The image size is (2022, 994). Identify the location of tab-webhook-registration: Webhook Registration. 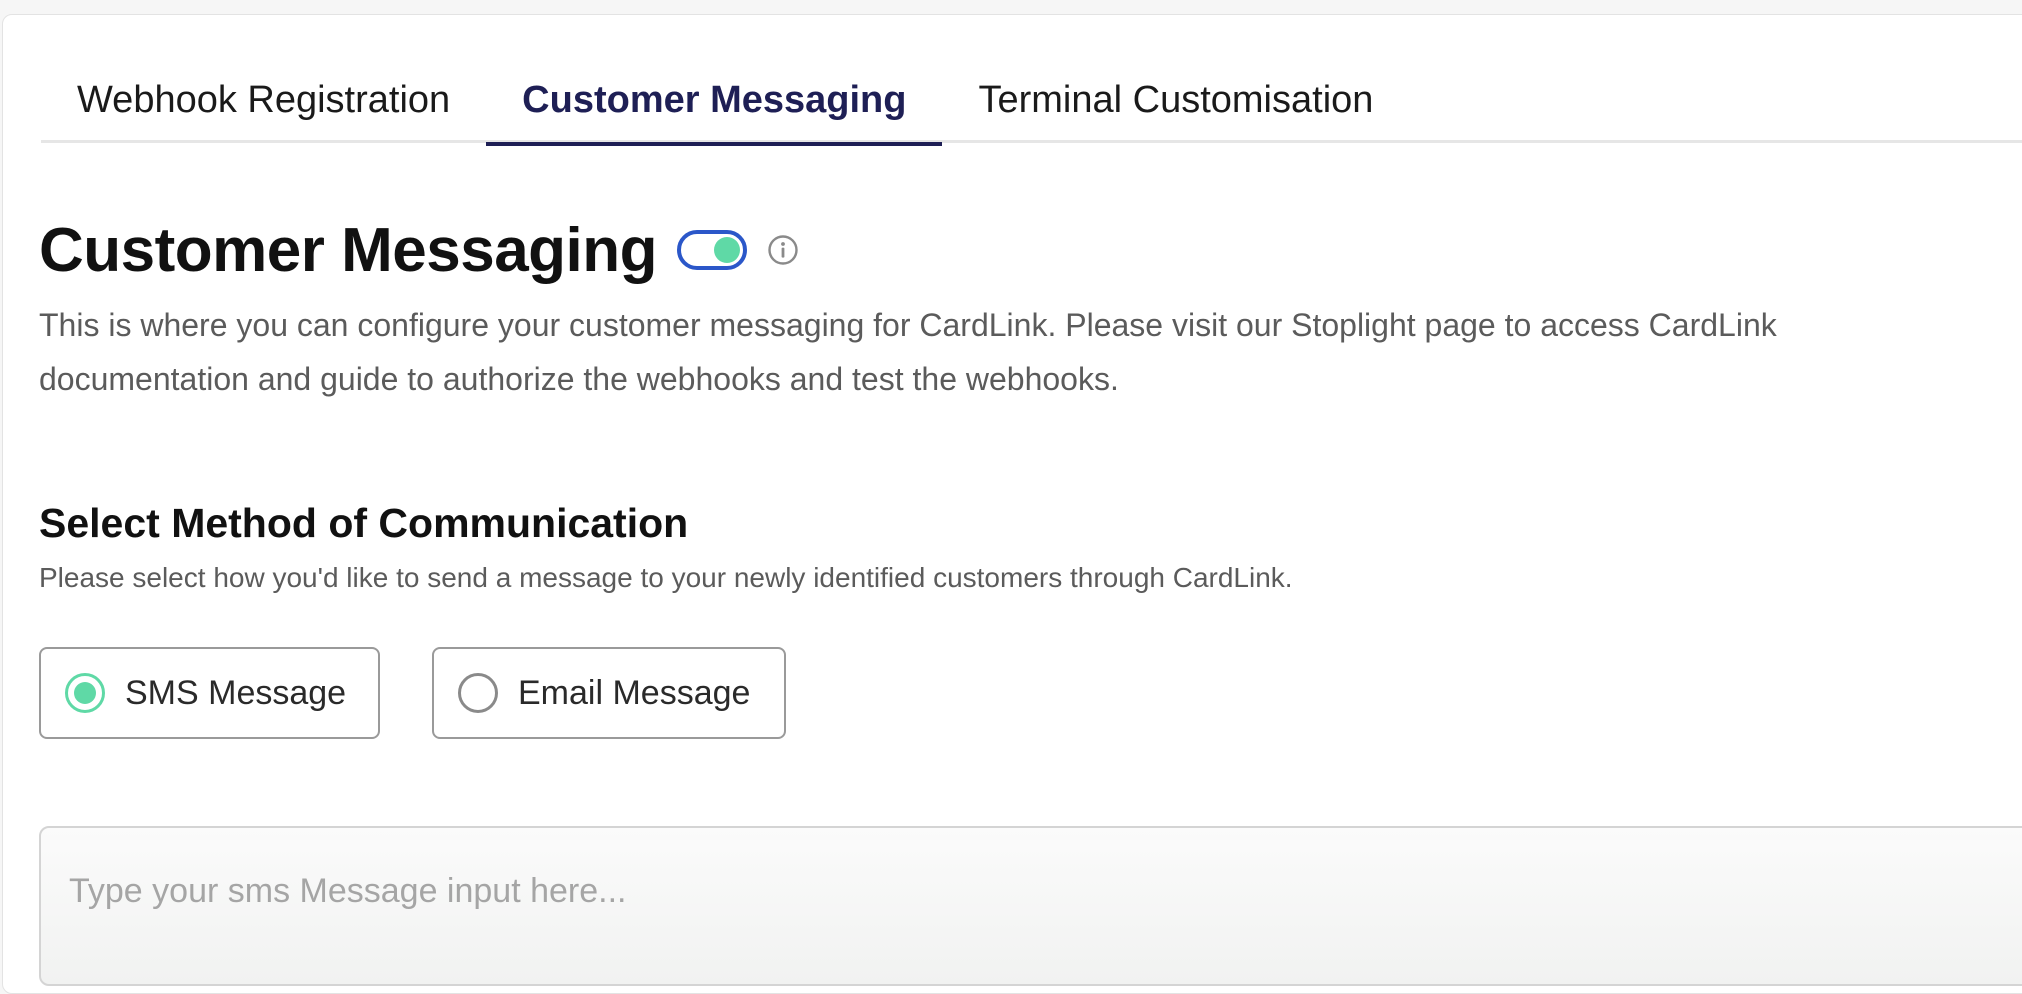
(263, 100).